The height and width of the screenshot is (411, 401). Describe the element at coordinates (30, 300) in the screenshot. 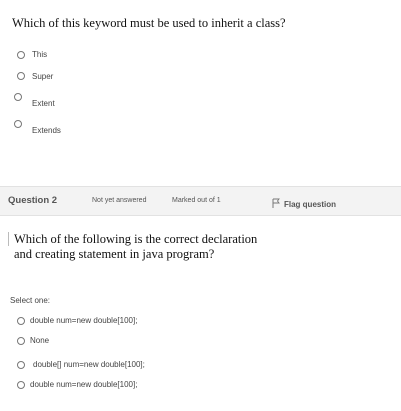

I see `select-one-prompt: Select one:` at that location.